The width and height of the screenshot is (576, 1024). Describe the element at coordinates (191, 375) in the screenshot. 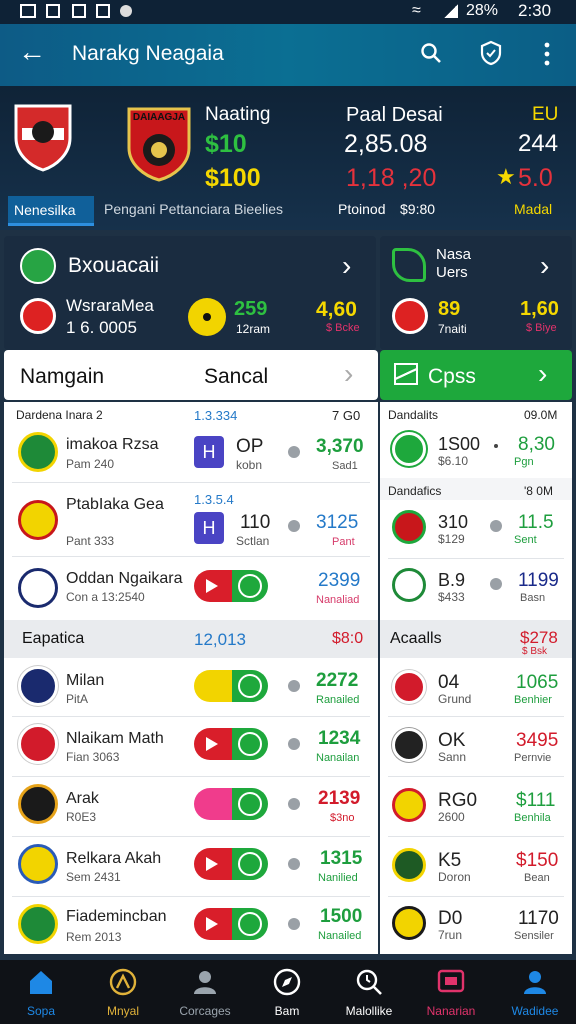

I see `tab-namgain: Namgain Sancal ›` at that location.